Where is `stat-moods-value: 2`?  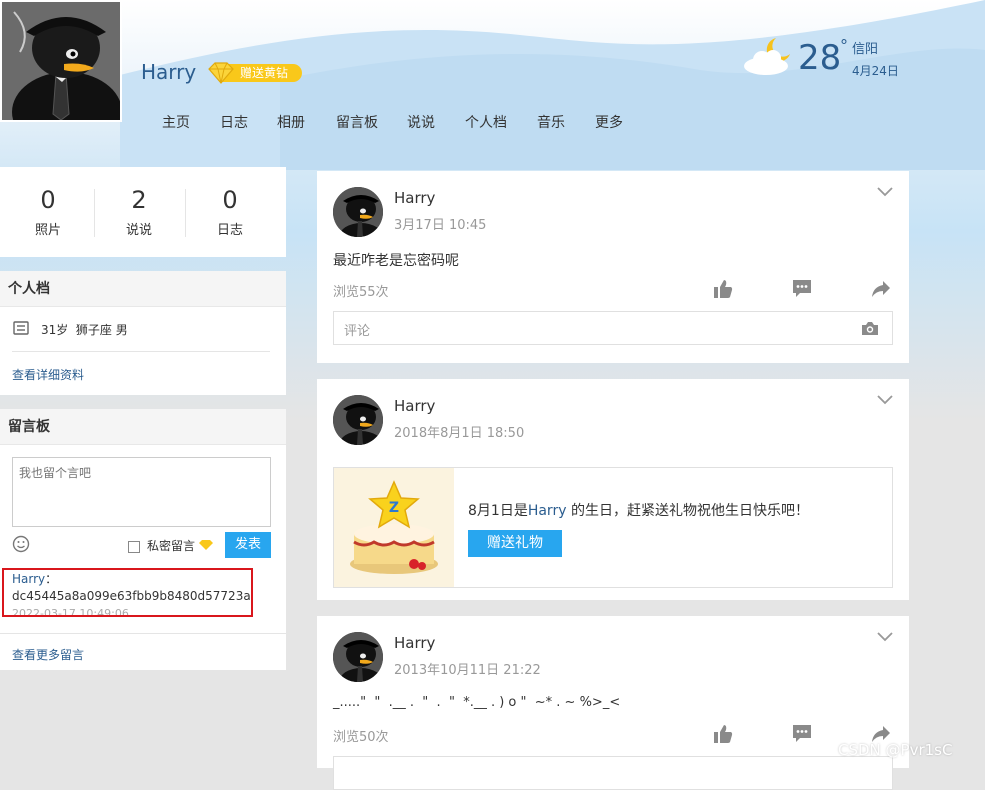 stat-moods-value: 2 is located at coordinates (139, 200).